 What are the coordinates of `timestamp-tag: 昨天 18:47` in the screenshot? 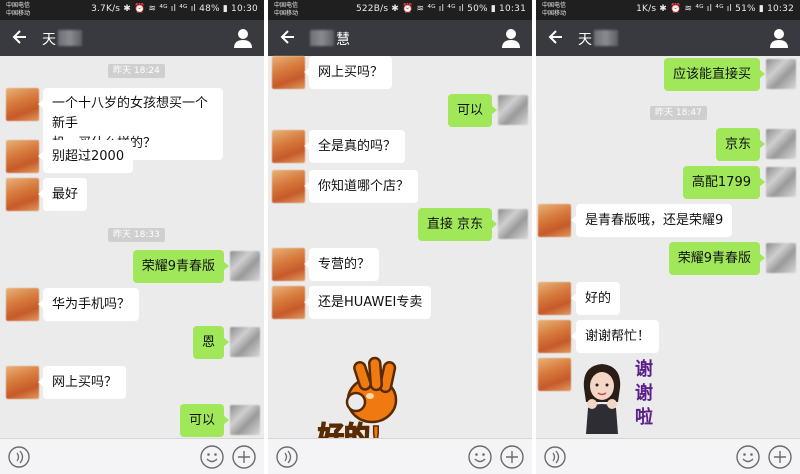 It's located at (678, 113).